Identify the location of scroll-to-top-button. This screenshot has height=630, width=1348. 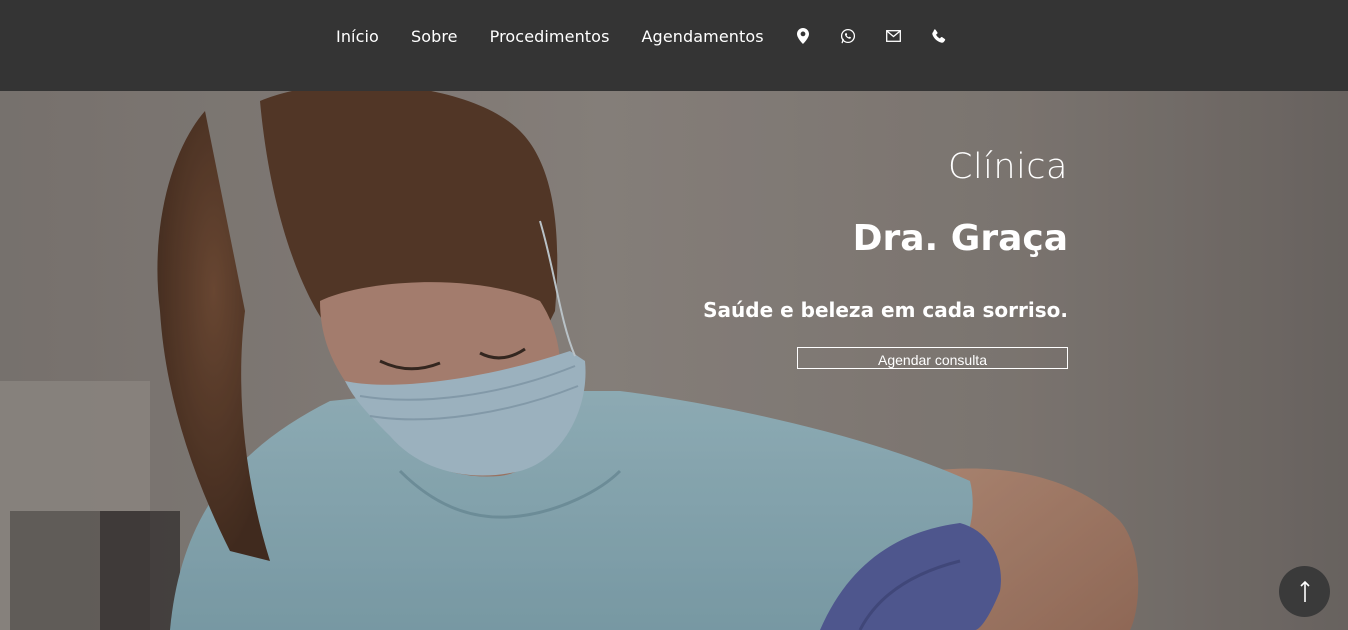
(1304, 591).